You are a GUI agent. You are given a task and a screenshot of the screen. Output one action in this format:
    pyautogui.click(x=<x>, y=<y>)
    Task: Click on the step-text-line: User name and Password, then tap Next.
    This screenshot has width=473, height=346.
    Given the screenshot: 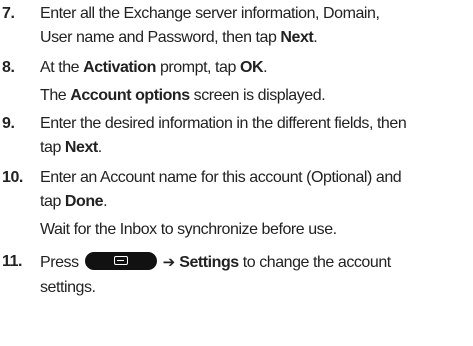 What is the action you would take?
    pyautogui.click(x=179, y=38)
    